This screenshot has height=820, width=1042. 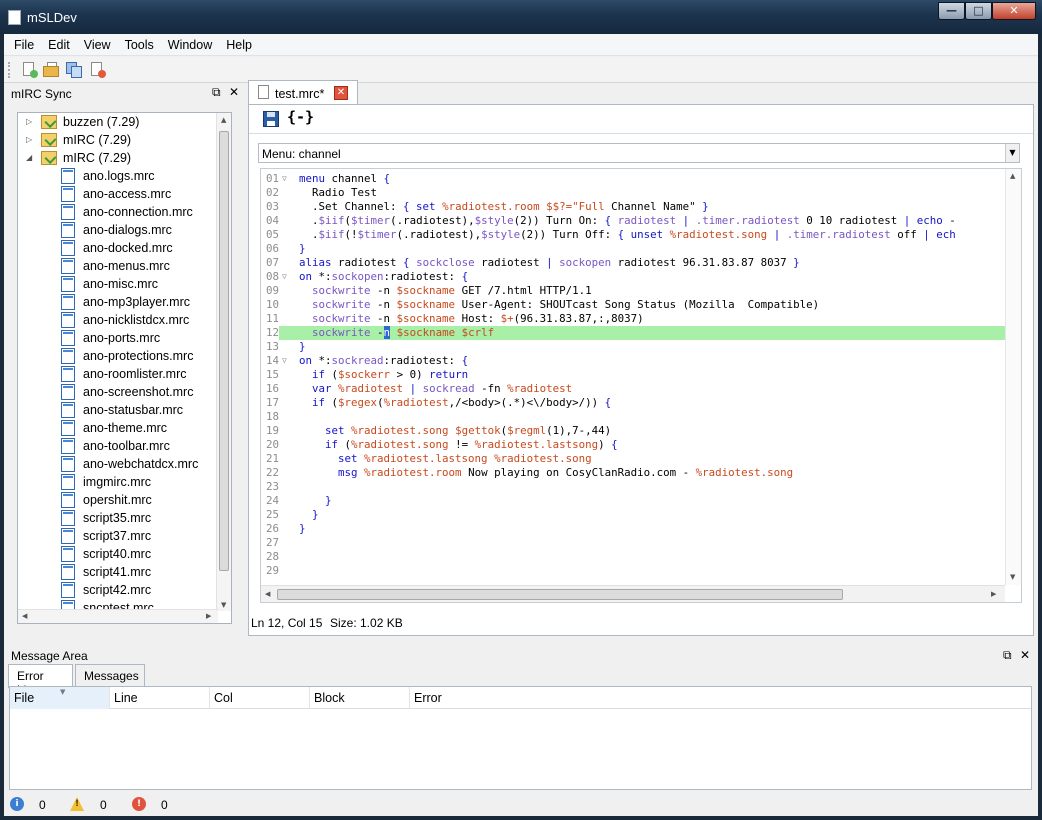 I want to click on column-header-line: Line, so click(x=160, y=698).